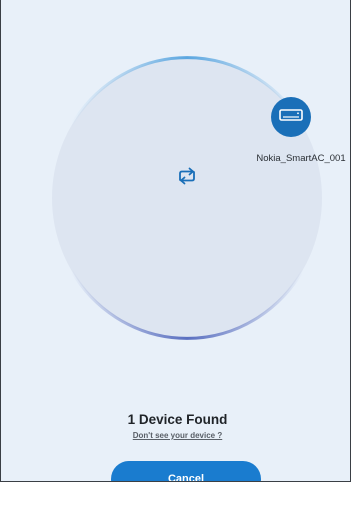  Describe the element at coordinates (187, 176) in the screenshot. I see `scan-refresh-icon` at that location.